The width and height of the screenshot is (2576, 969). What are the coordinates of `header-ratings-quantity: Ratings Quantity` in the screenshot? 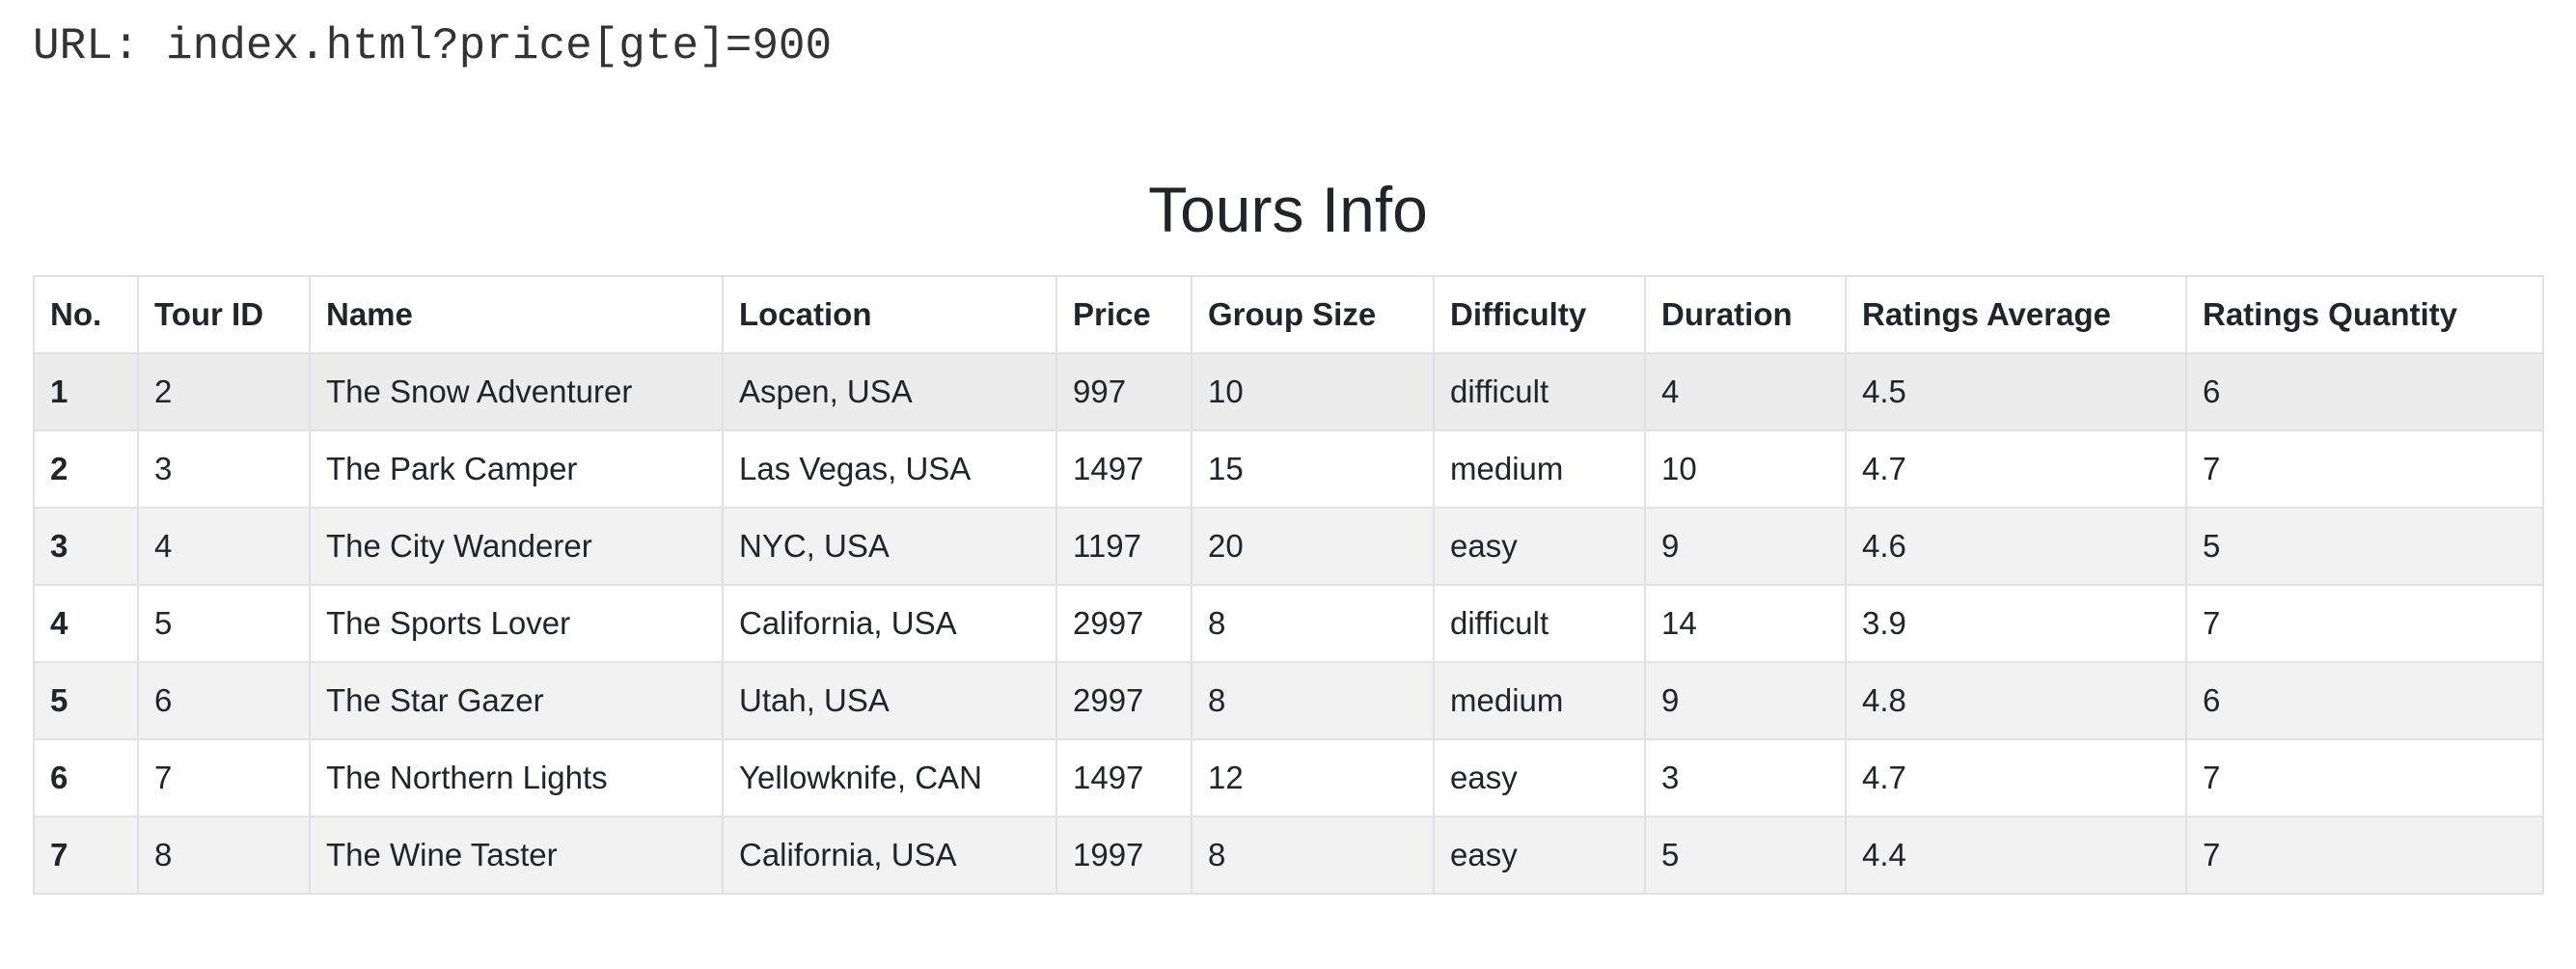 It's located at (2365, 314).